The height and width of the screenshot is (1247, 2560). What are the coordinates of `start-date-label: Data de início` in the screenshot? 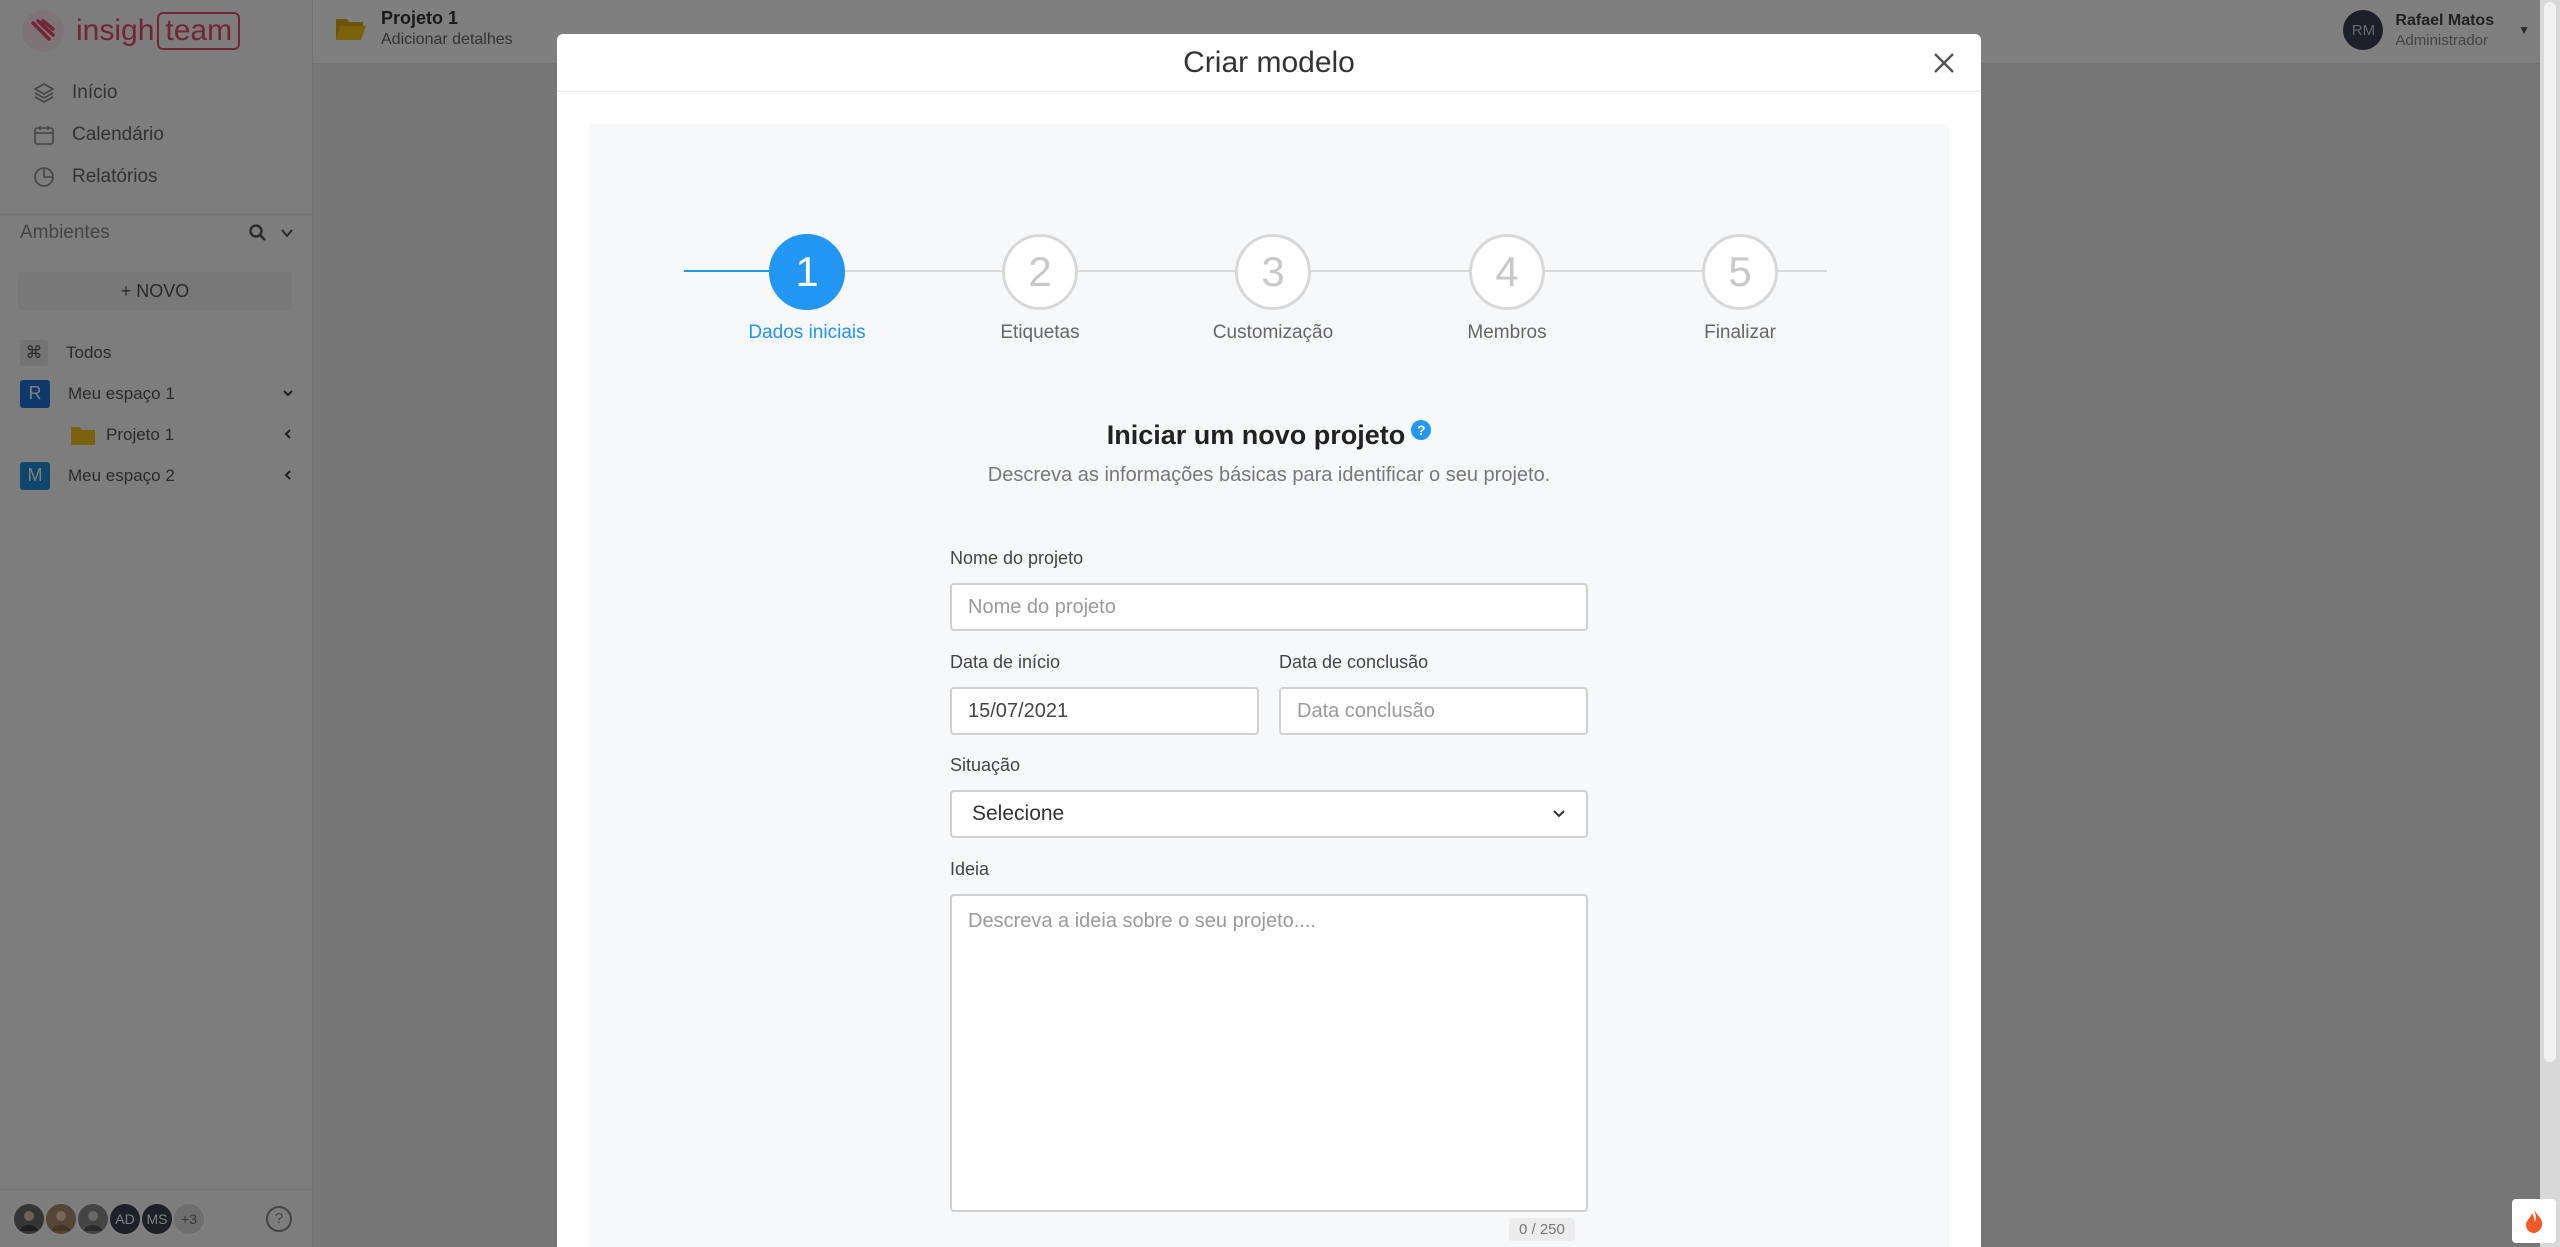 It's located at (1005, 662).